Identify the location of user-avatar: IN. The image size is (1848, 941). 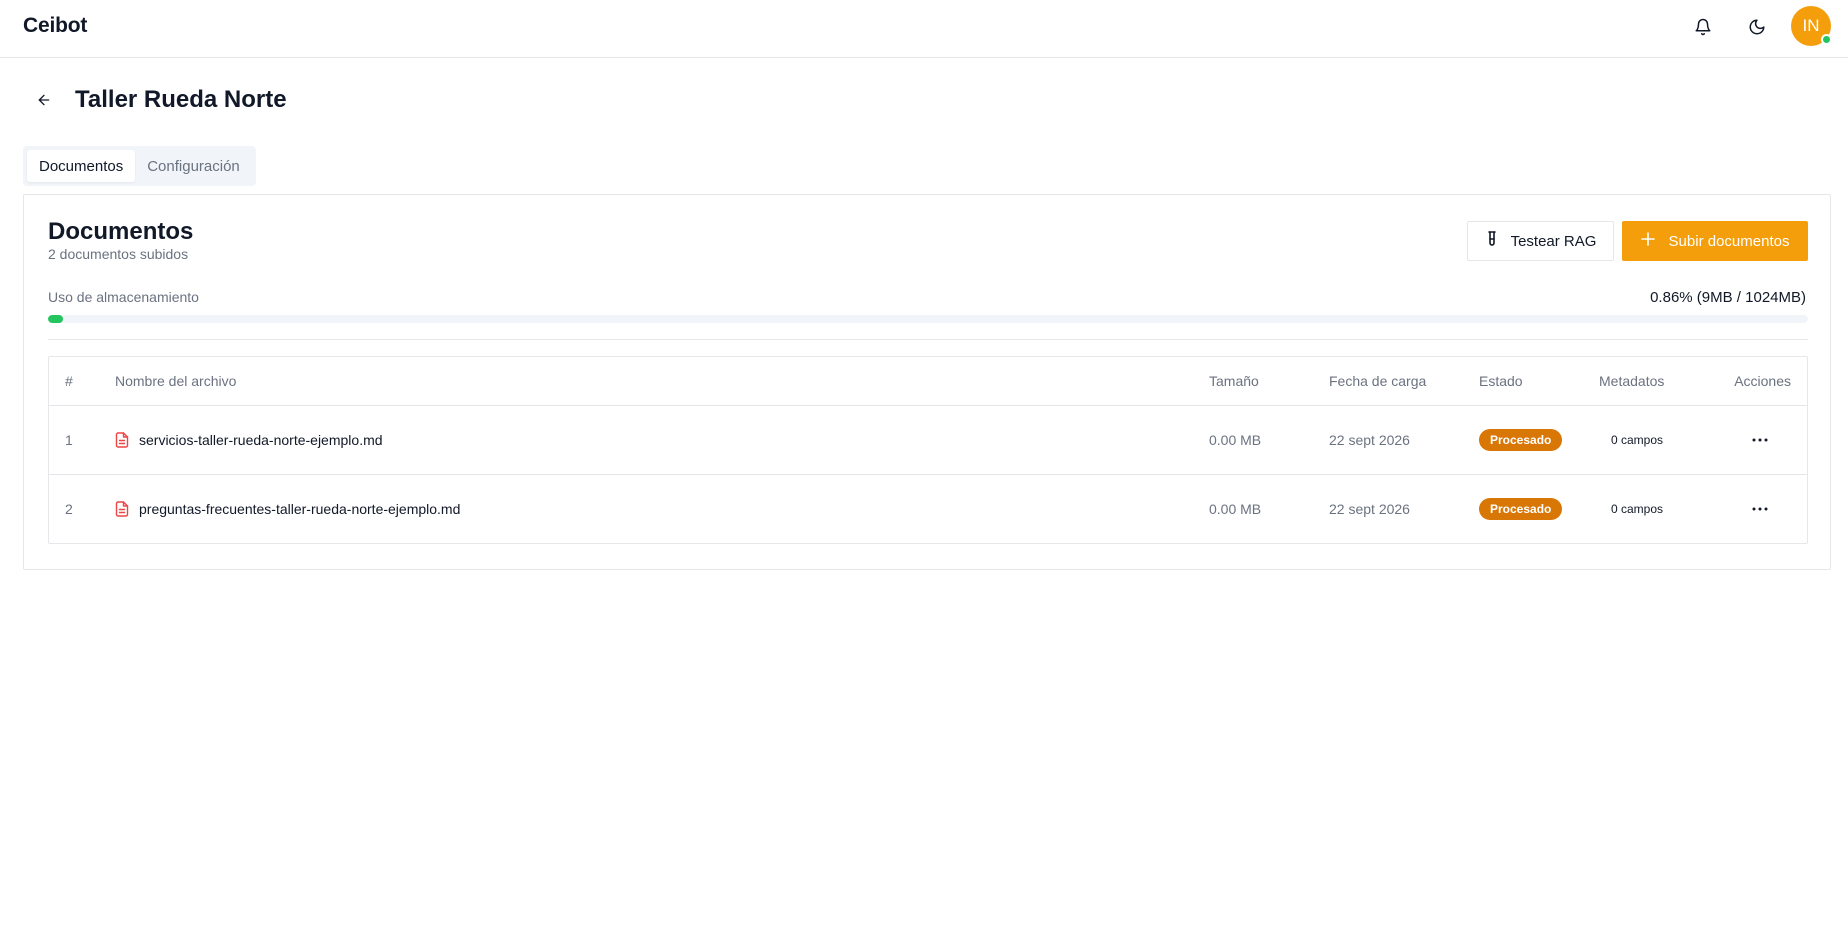
(1811, 26).